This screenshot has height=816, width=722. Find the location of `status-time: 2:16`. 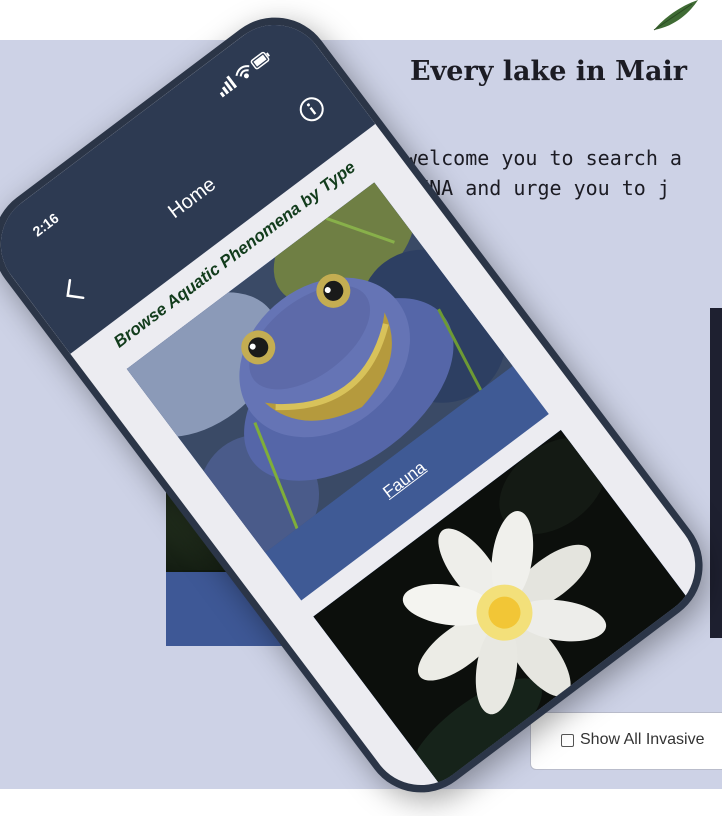

status-time: 2:16 is located at coordinates (45, 224).